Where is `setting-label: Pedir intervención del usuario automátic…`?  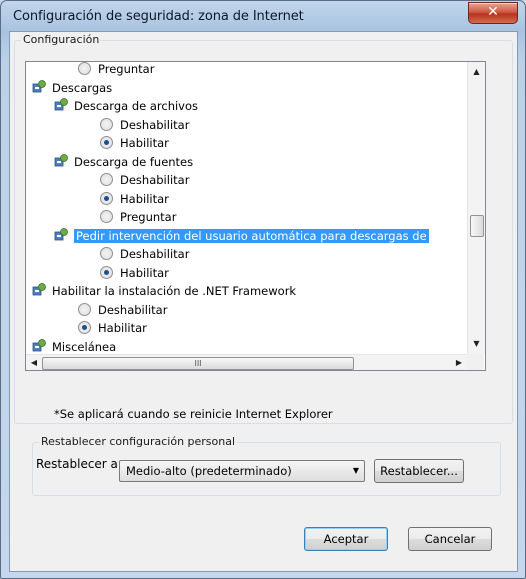 setting-label: Pedir intervención del usuario automátic… is located at coordinates (251, 236).